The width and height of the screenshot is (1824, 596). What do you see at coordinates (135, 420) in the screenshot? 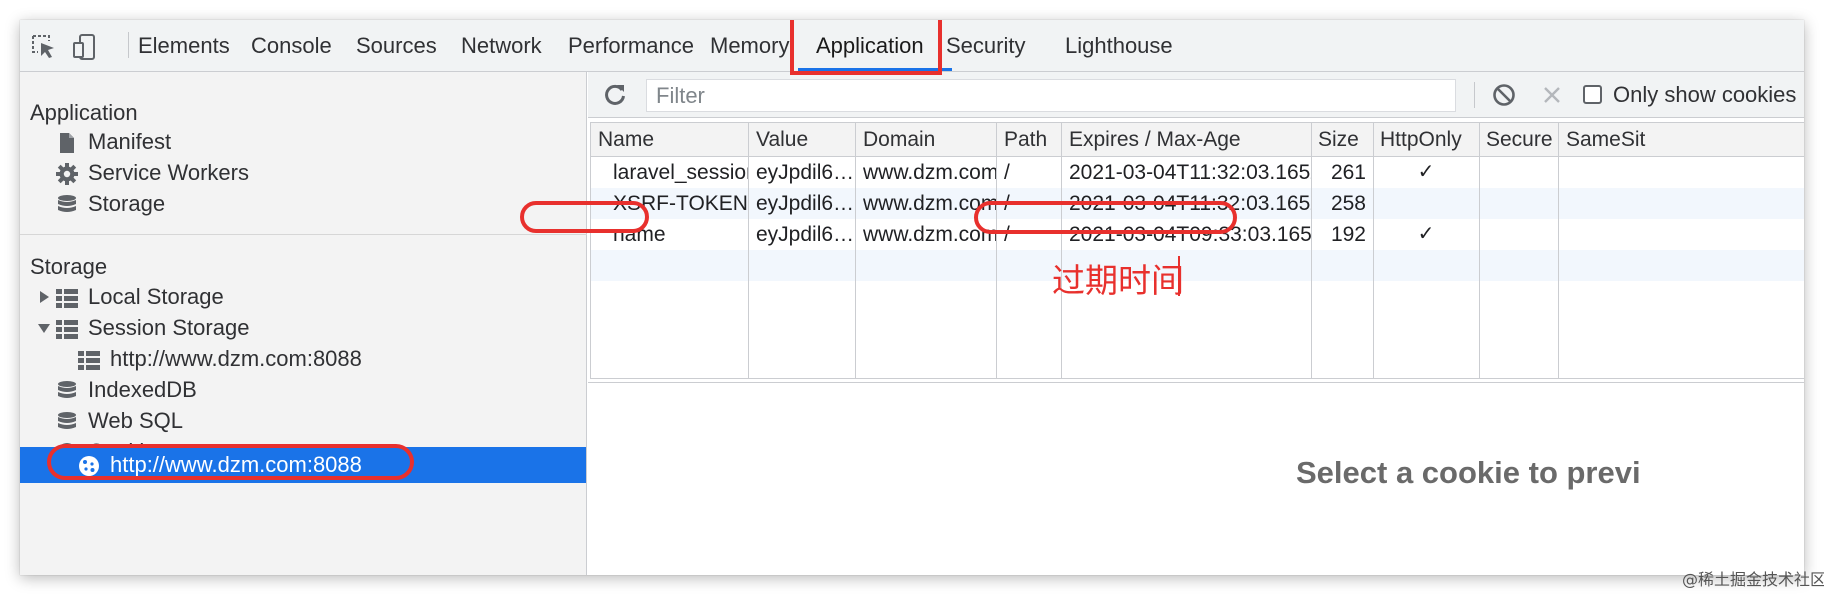
I see `sidebar-item-label: Web SQL` at bounding box center [135, 420].